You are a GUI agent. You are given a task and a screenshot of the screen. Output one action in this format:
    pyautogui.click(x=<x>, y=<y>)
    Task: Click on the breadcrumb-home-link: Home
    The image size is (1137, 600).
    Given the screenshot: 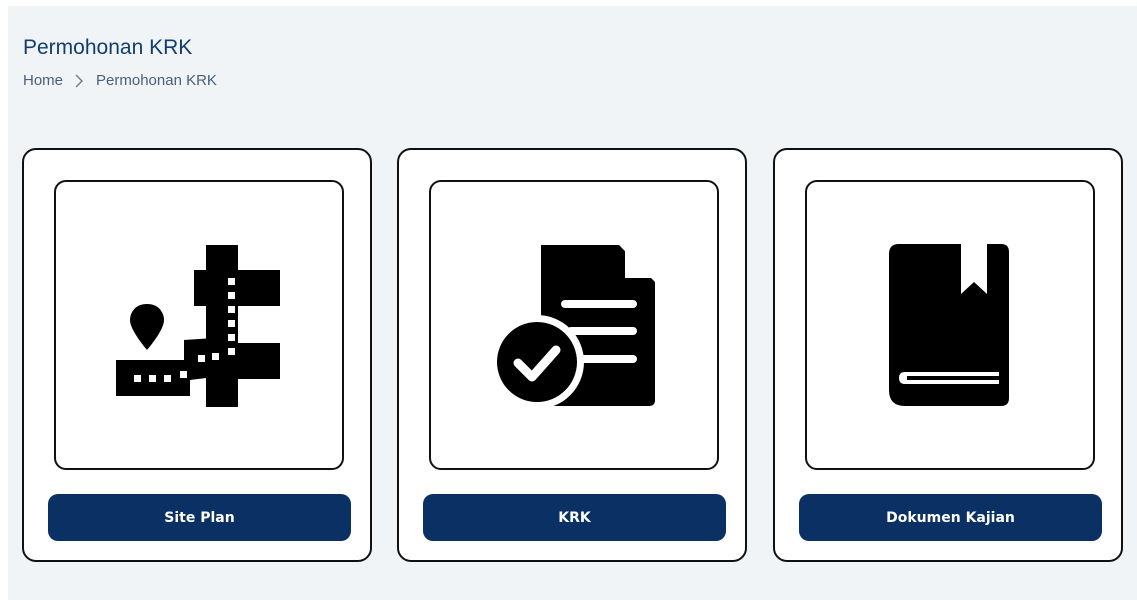 What is the action you would take?
    pyautogui.click(x=43, y=80)
    